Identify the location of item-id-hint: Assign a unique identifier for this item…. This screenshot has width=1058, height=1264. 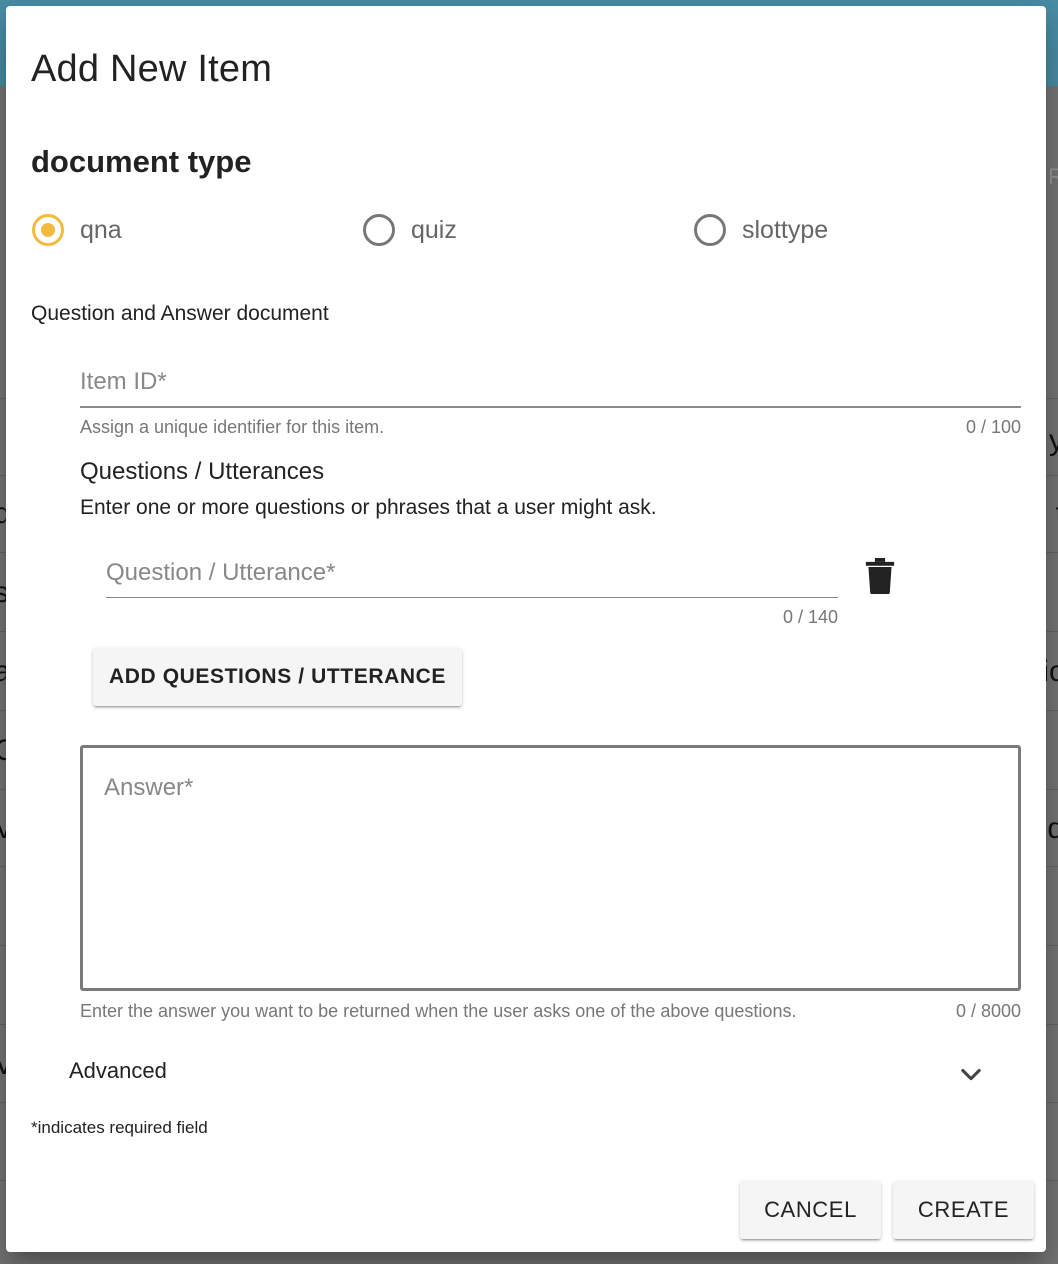
(232, 427).